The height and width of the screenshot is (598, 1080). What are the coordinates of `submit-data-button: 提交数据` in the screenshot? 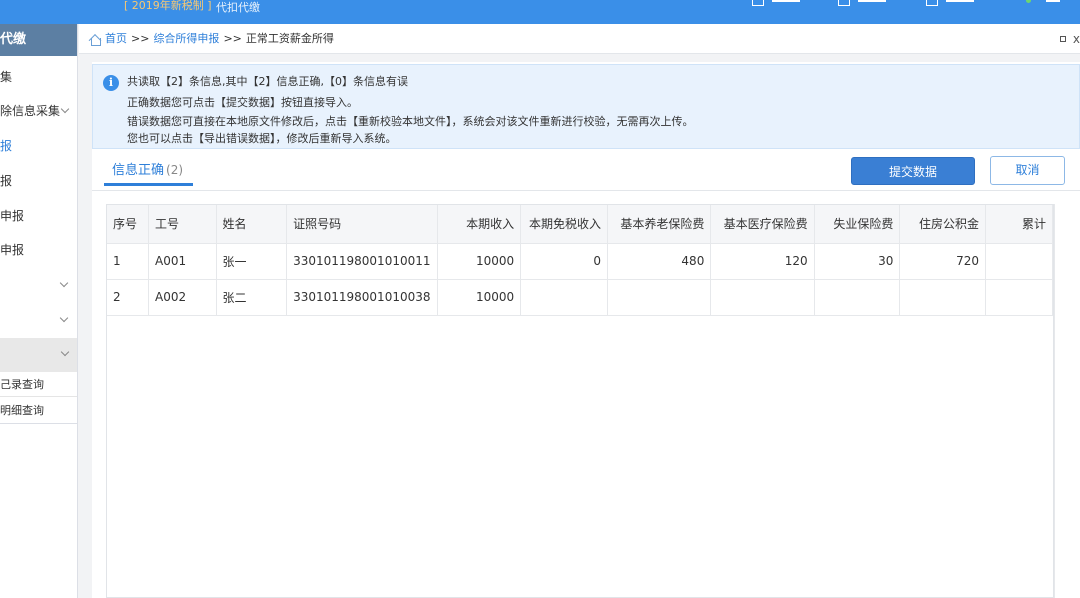 It's located at (913, 171).